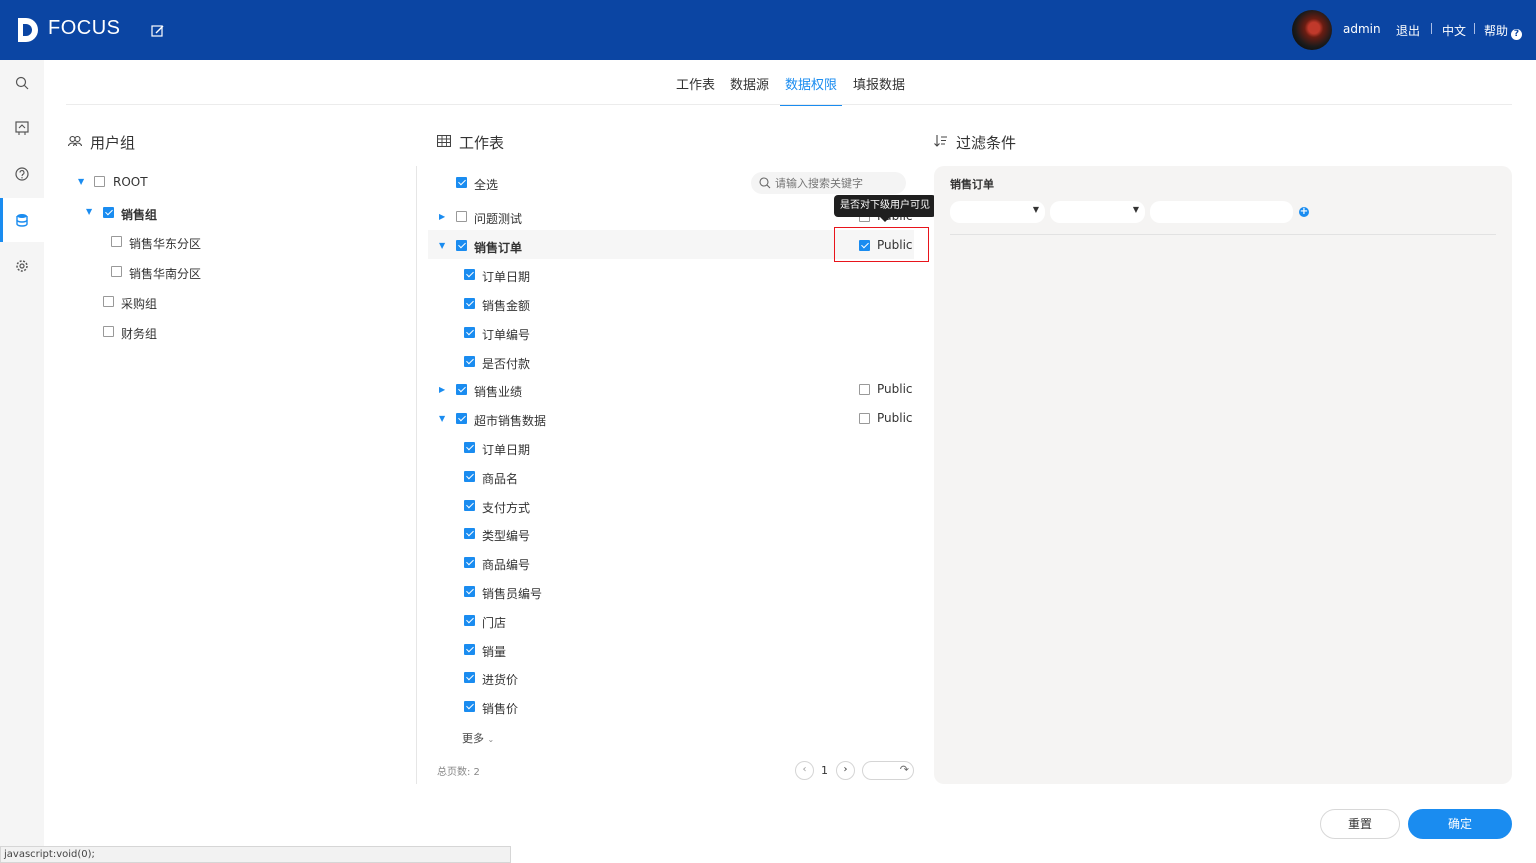 Image resolution: width=1536 pixels, height=863 pixels. What do you see at coordinates (165, 243) in the screenshot?
I see `tree-item-east-region: 销售华东分区` at bounding box center [165, 243].